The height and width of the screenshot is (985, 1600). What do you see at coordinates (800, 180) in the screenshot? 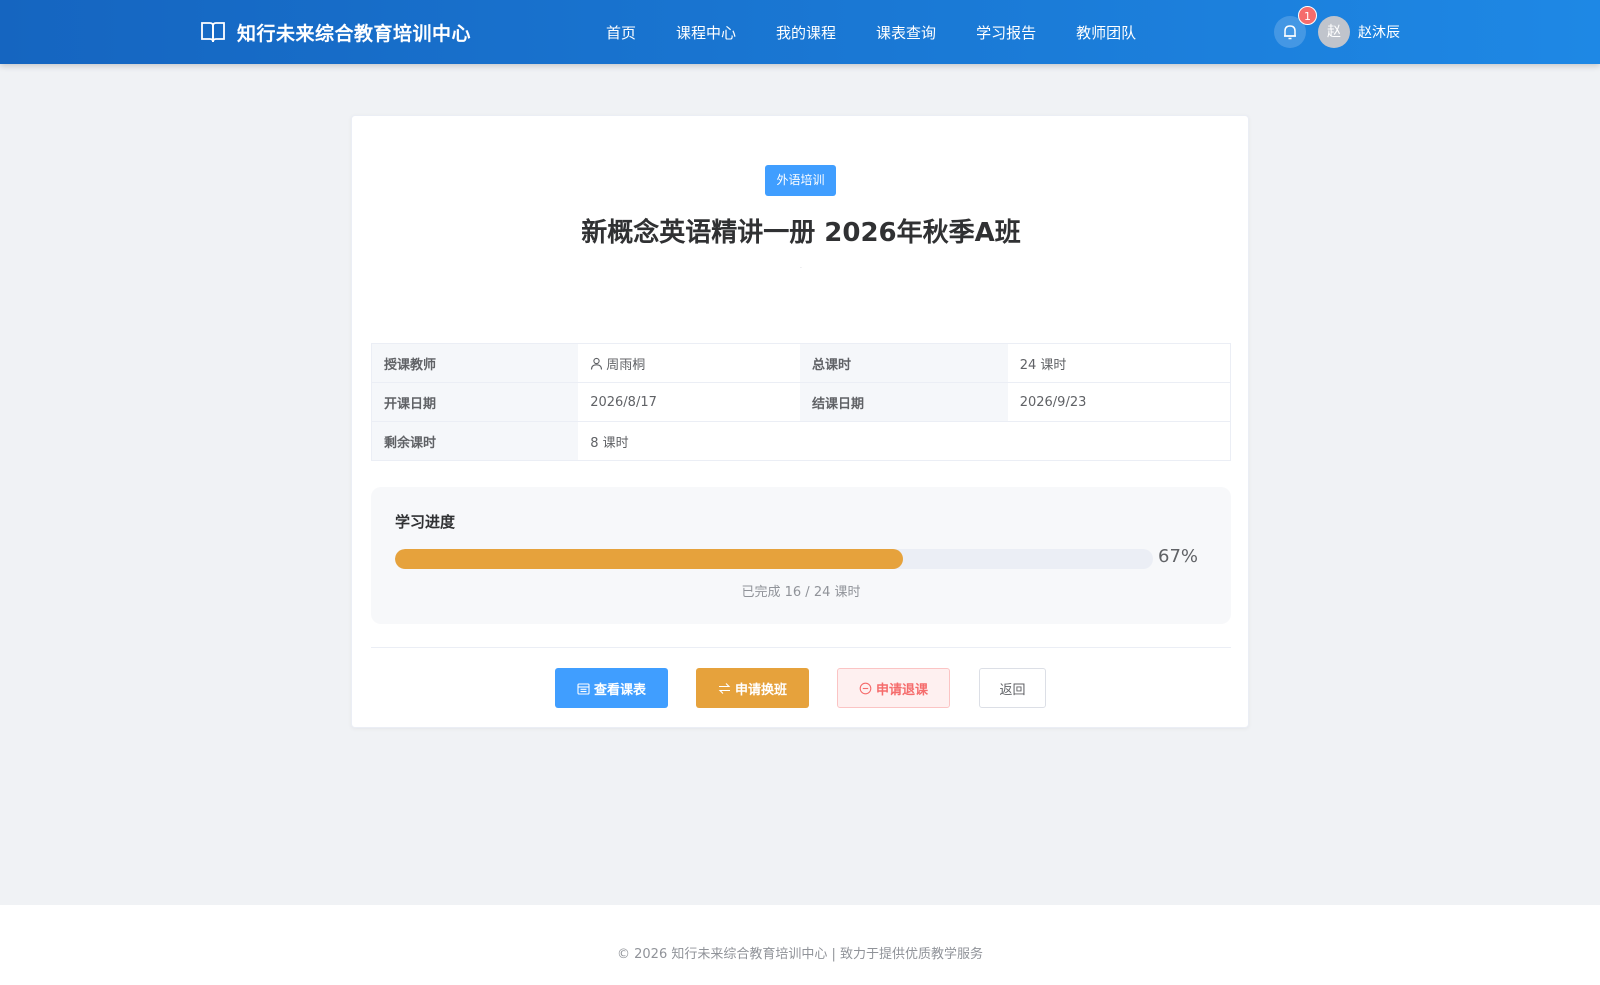
I see `category-tag: 外语培训` at bounding box center [800, 180].